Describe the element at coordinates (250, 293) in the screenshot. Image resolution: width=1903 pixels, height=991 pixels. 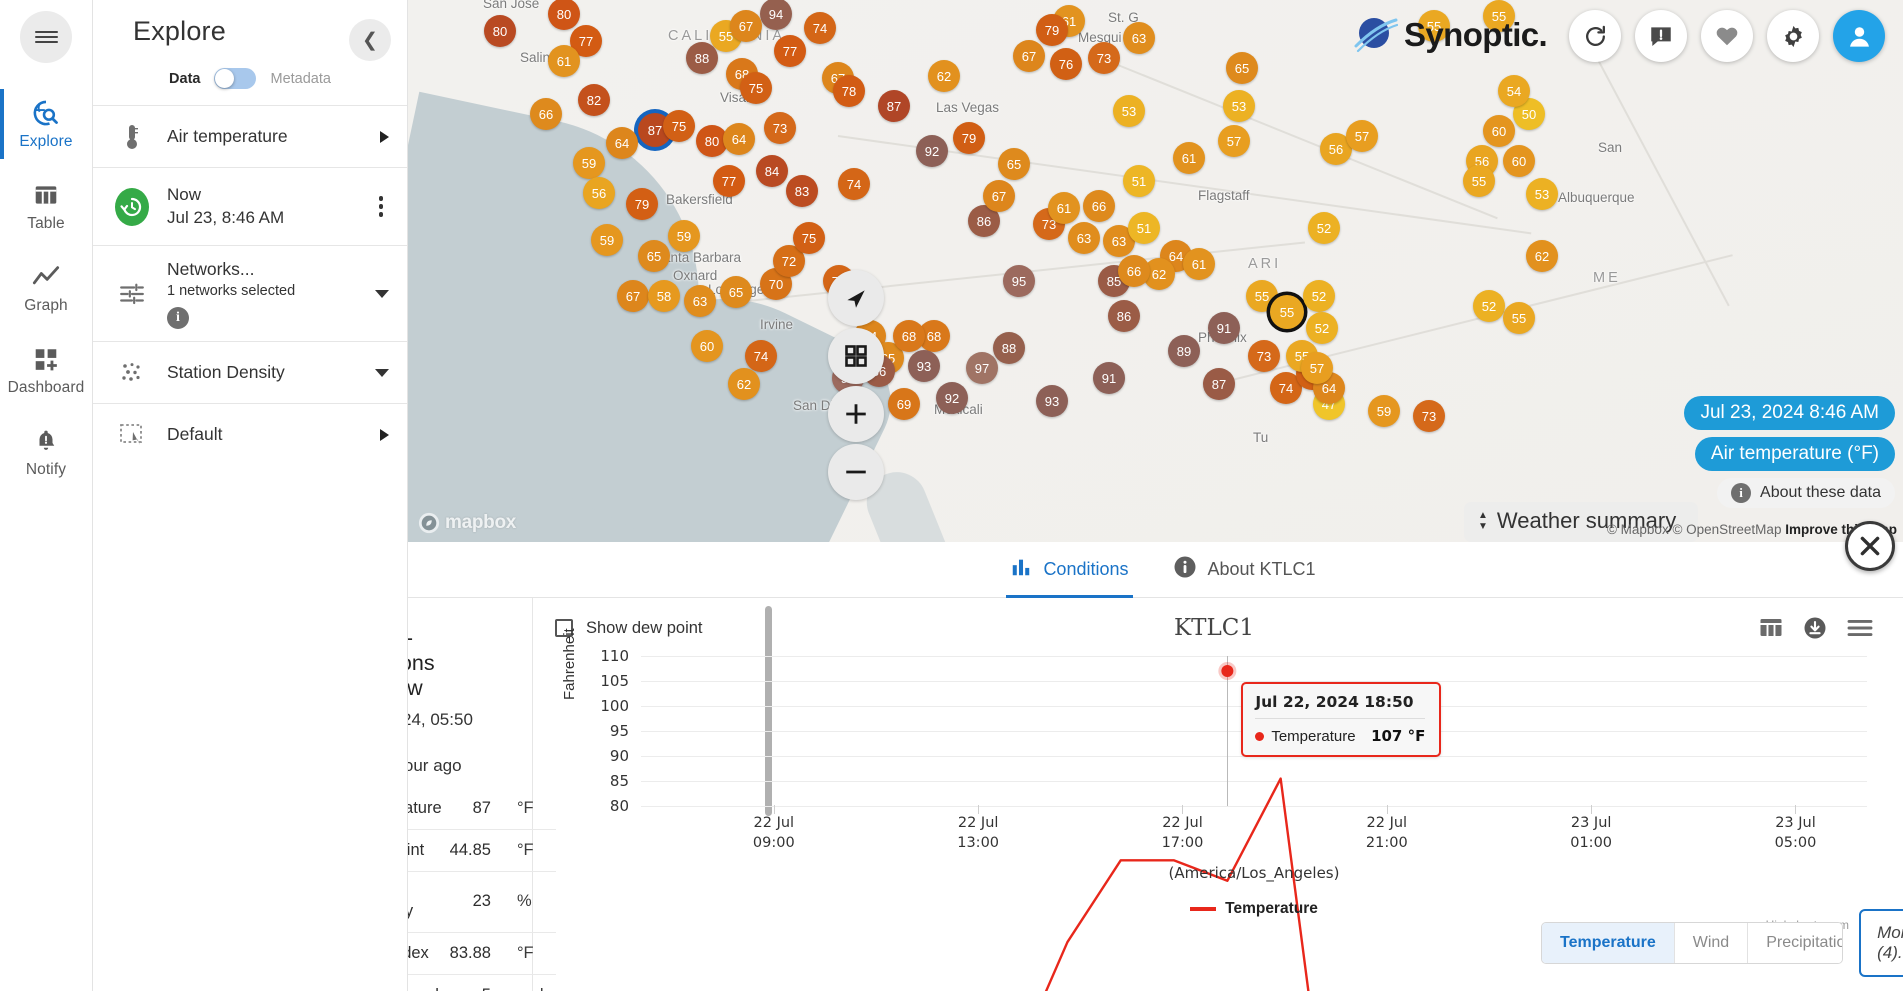
I see `row-networks: Networks... 1 networks selected i` at that location.